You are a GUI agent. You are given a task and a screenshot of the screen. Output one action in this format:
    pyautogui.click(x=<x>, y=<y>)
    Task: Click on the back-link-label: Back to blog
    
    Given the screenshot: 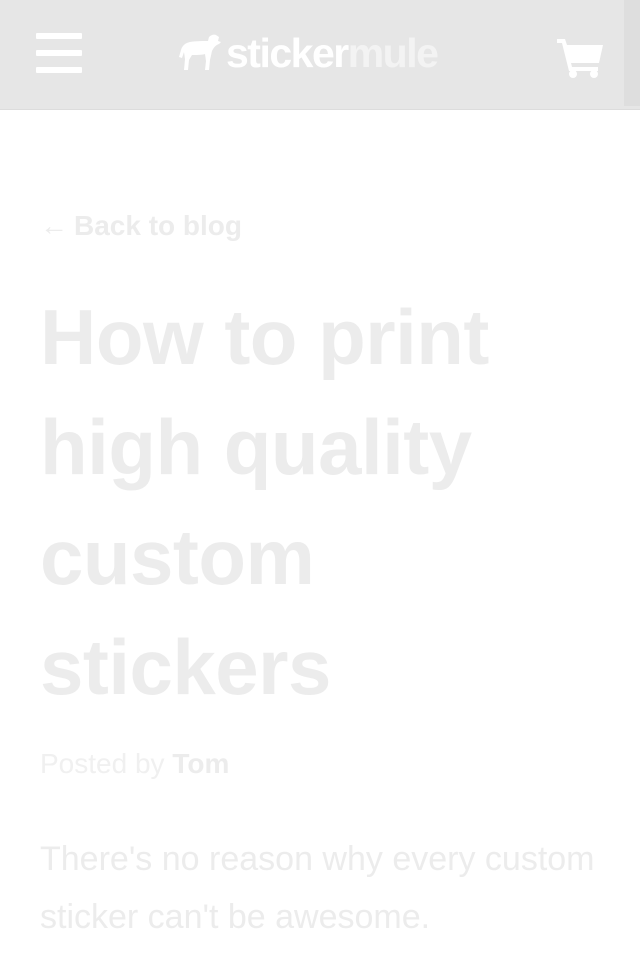 What is the action you would take?
    pyautogui.click(x=158, y=225)
    